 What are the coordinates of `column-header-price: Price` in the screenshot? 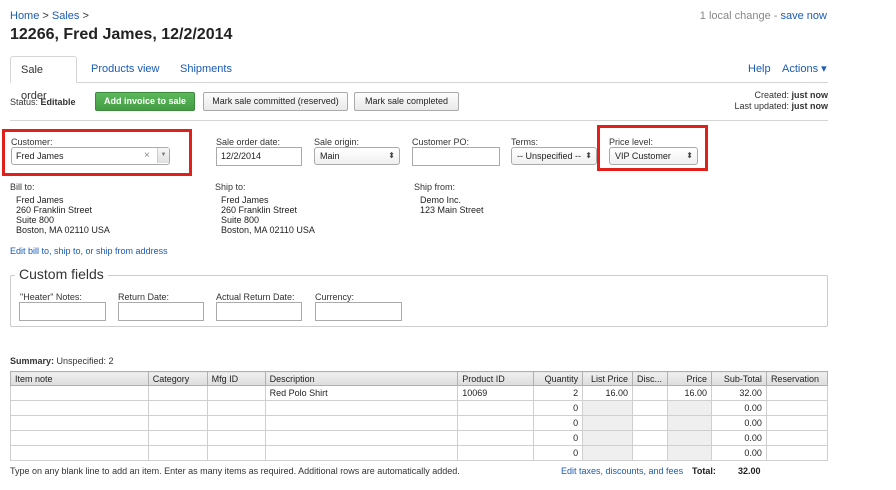 It's located at (689, 378).